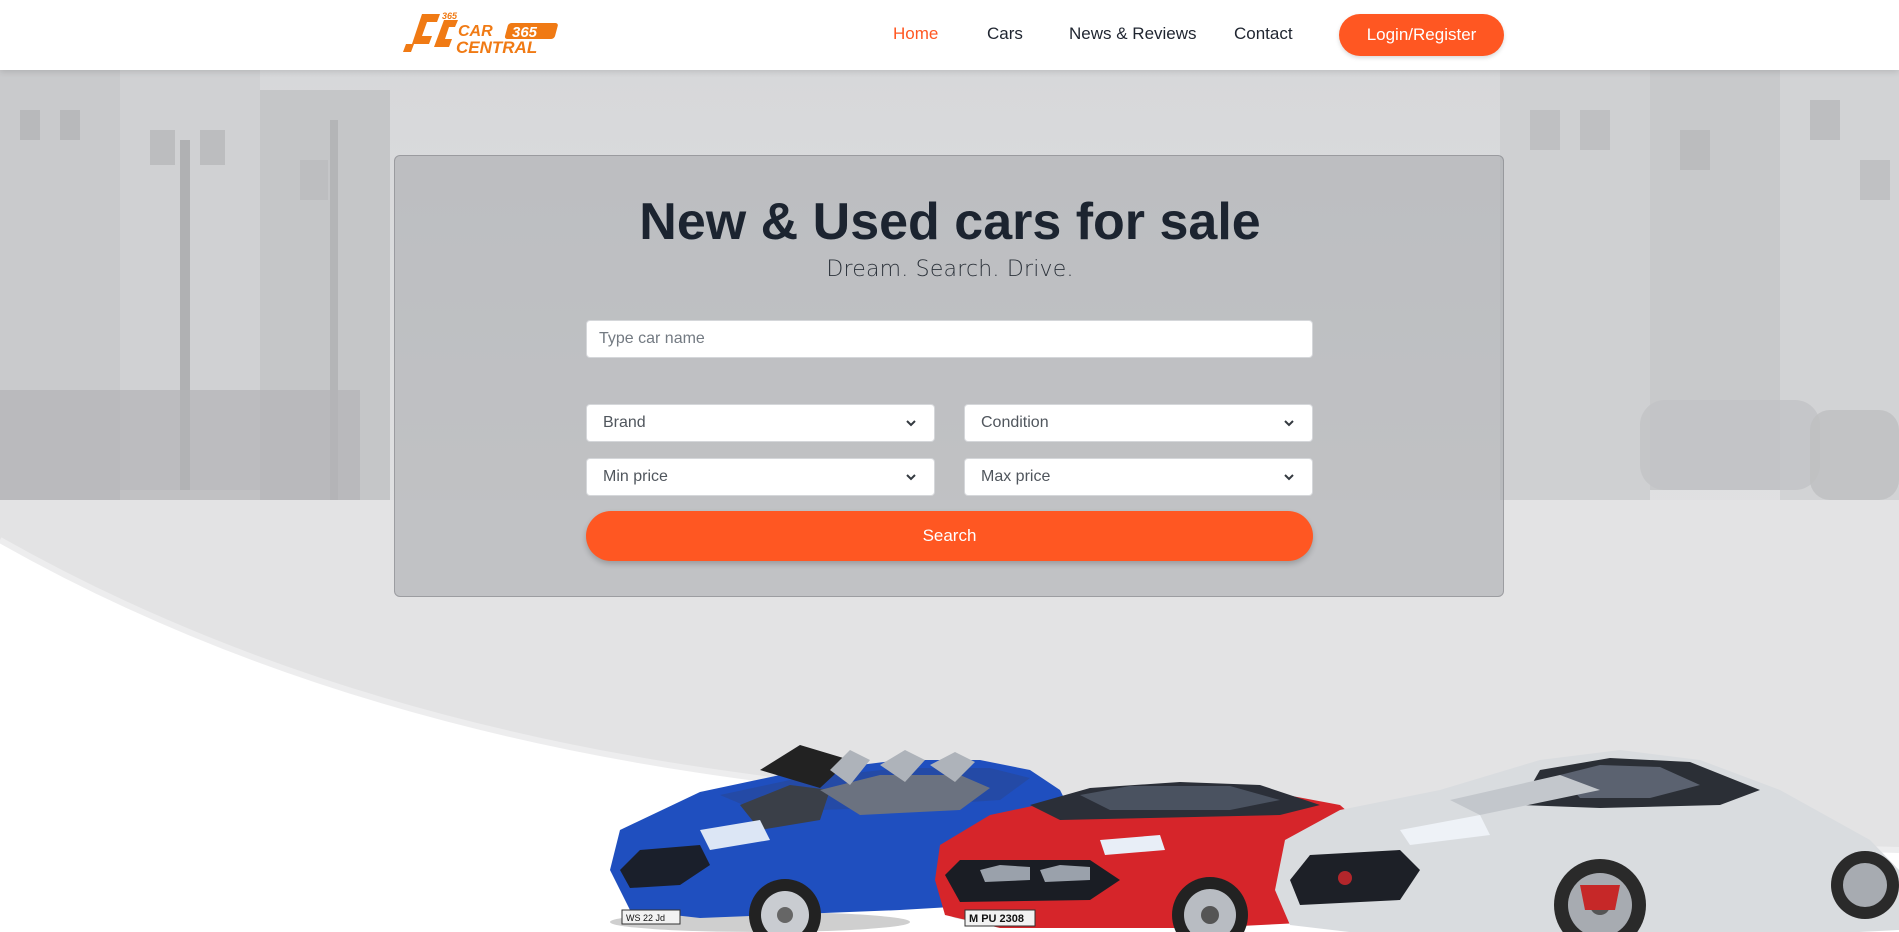 This screenshot has height=932, width=1899. What do you see at coordinates (1138, 423) in the screenshot?
I see `condition-select: Condition` at bounding box center [1138, 423].